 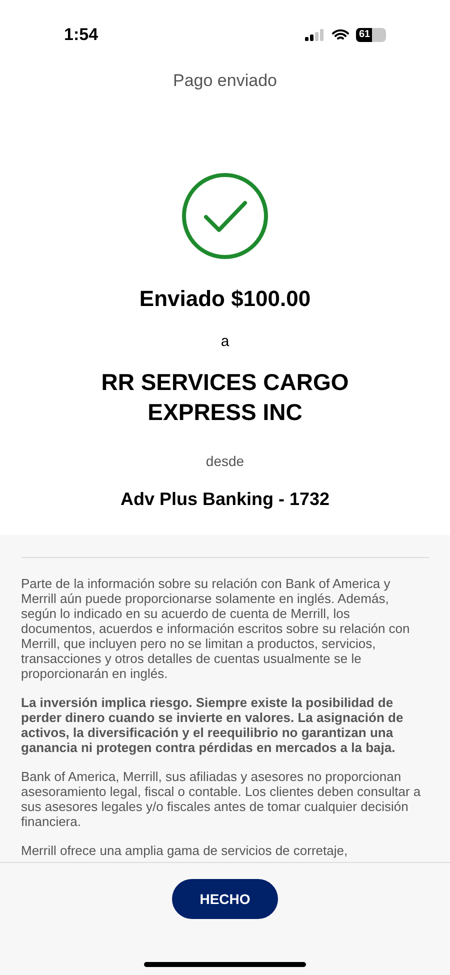 I want to click on disclosure-paragraph: Bank of America, Merrill, sus afiliadas y asesores no proporcionan asesoramiento legal, fiscal o contable. Los clientes deben consultar a sus asesores legales y/o fiscales antes de tomar cualquier decisión financiera., so click(x=221, y=799).